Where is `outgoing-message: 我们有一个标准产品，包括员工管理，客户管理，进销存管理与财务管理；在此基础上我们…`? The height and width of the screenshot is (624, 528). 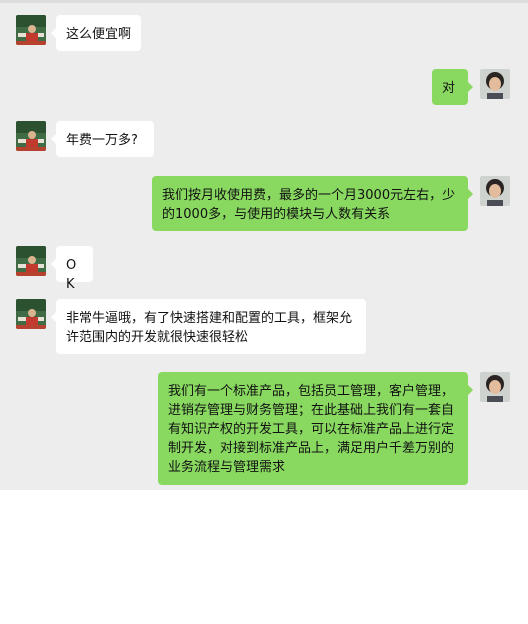
outgoing-message: 我们有一个标准产品，包括员工管理，客户管理，进销存管理与财务管理；在此基础上我们… is located at coordinates (315, 428).